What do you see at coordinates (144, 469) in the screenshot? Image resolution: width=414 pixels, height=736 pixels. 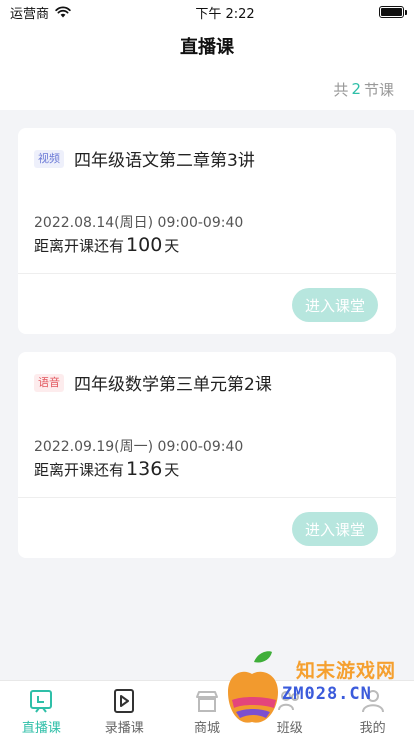 I see `countdown-days: 136` at bounding box center [144, 469].